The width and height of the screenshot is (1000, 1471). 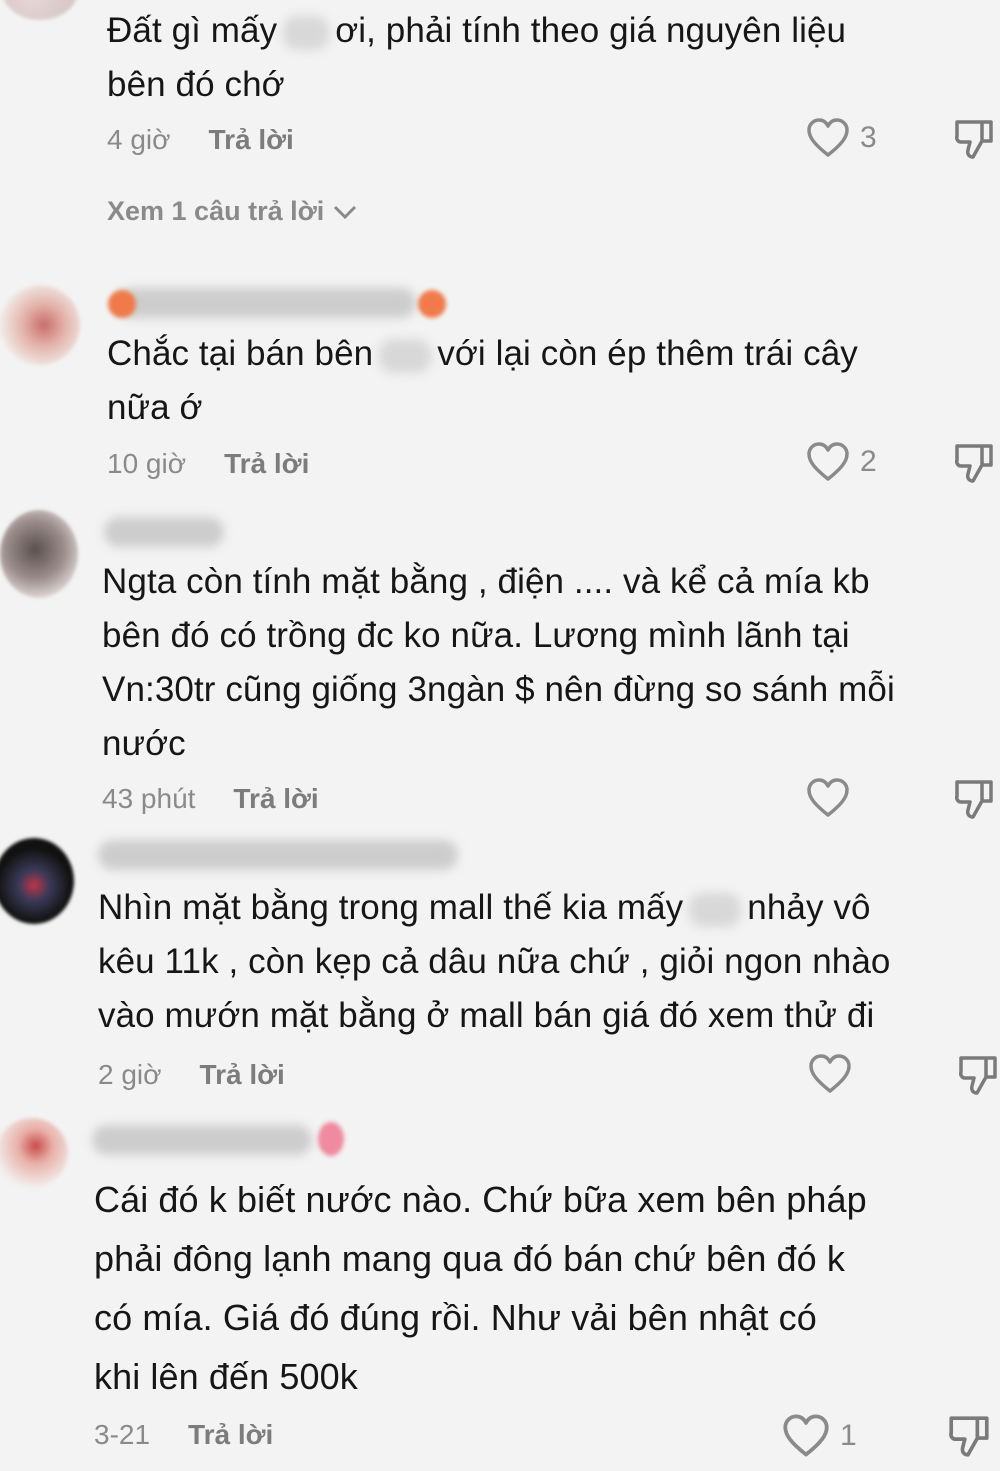 I want to click on like-count: 3, so click(x=868, y=137).